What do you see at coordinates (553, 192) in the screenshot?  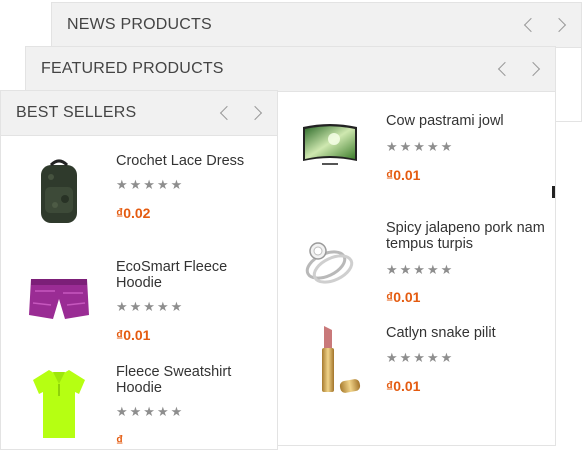 I see `divider-mark` at bounding box center [553, 192].